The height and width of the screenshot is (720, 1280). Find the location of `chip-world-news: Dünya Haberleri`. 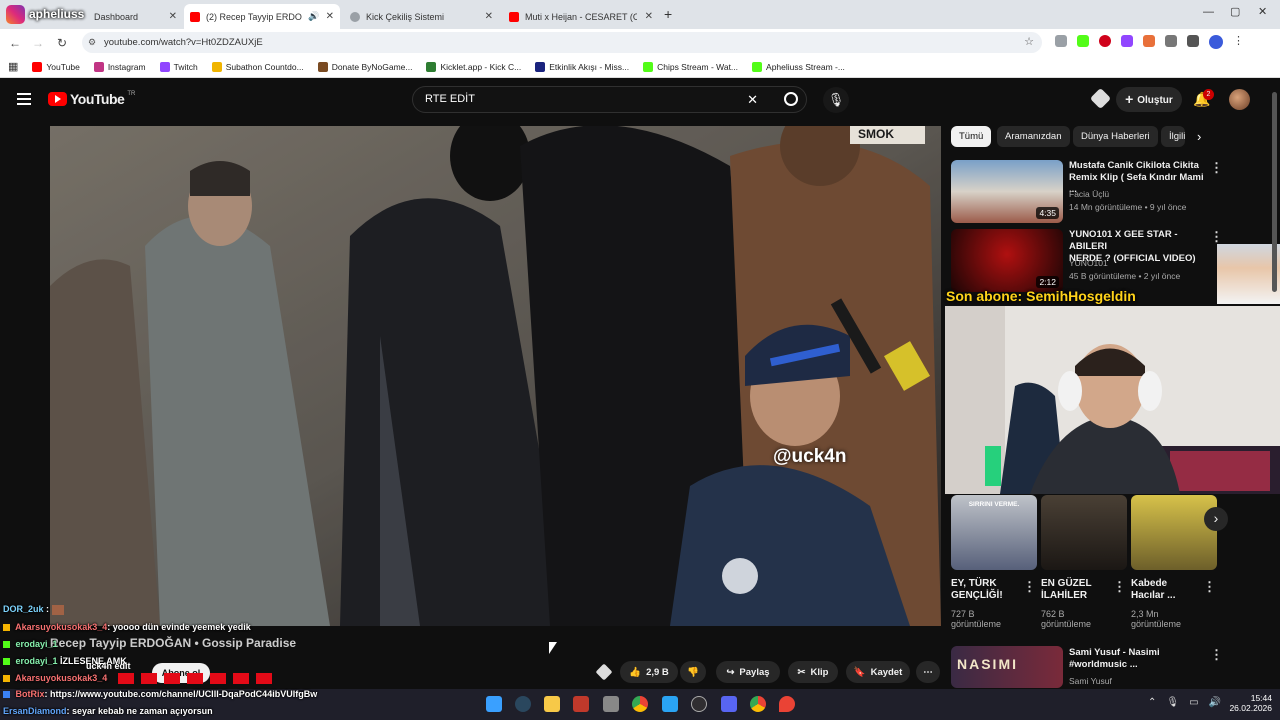

chip-world-news: Dünya Haberleri is located at coordinates (1115, 136).